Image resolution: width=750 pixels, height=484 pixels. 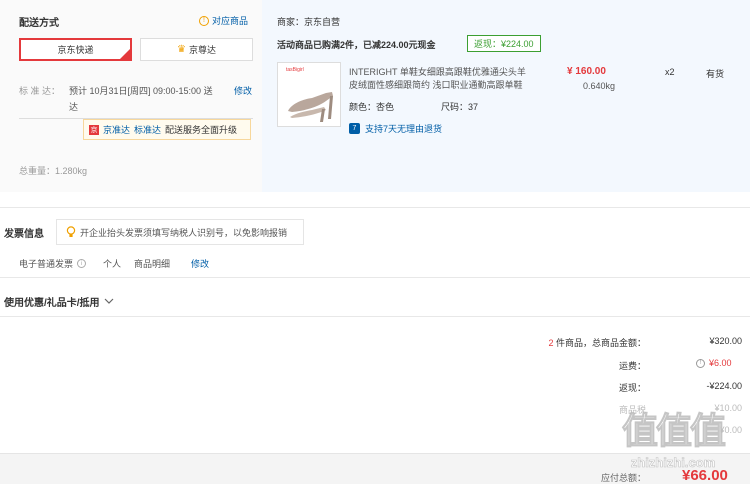 I want to click on invoice-tip: 开企业抬头发票须填写纳税人识别号，以免影响报销, so click(x=180, y=232).